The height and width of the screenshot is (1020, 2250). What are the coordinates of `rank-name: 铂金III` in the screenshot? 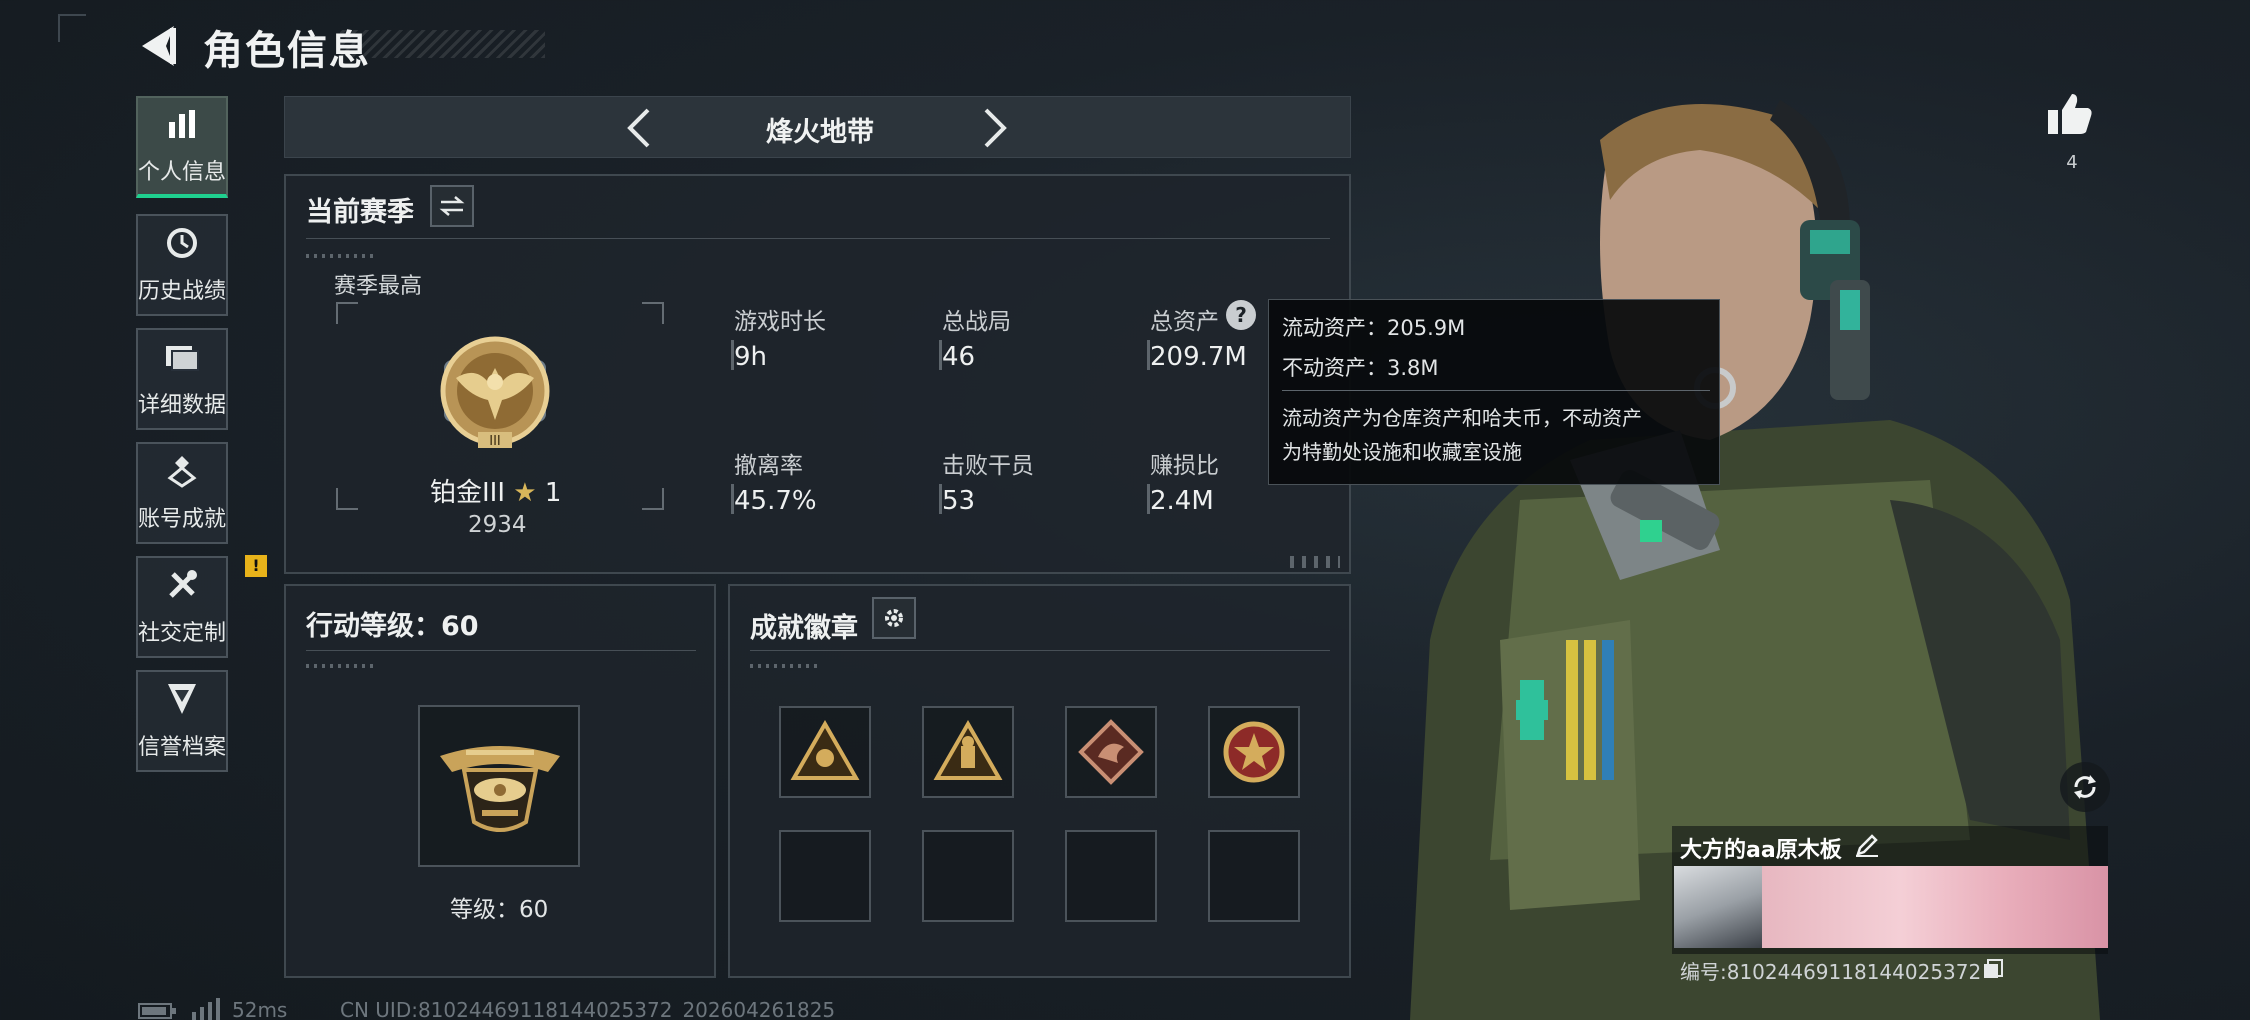 It's located at (468, 493).